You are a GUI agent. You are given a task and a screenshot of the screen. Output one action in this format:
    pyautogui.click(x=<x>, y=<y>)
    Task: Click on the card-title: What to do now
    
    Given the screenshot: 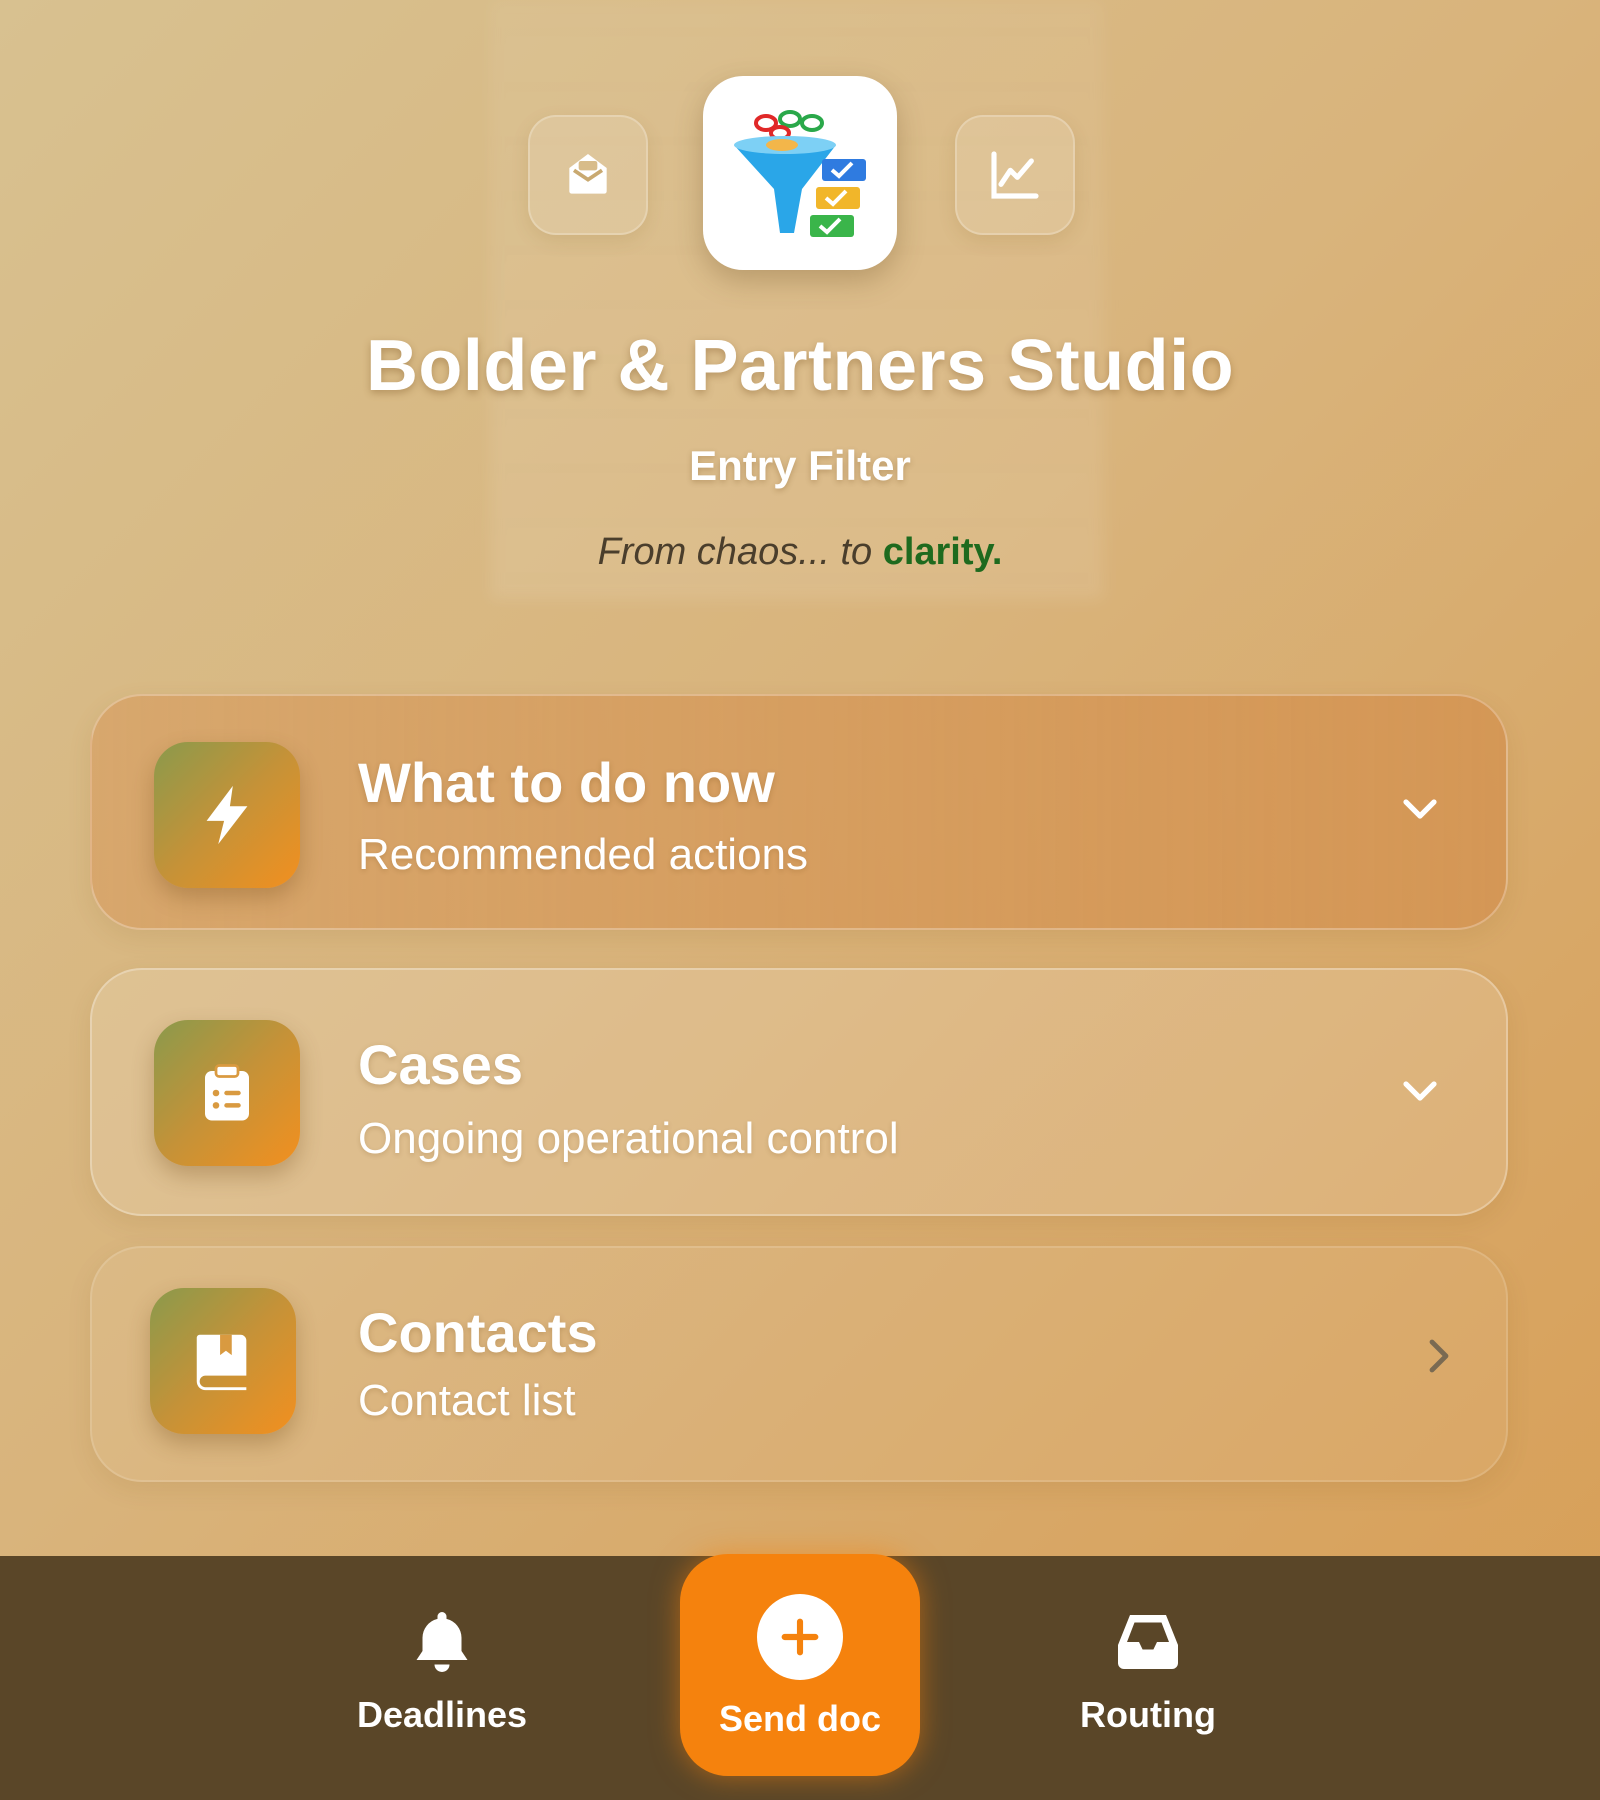 What is the action you would take?
    pyautogui.click(x=566, y=782)
    